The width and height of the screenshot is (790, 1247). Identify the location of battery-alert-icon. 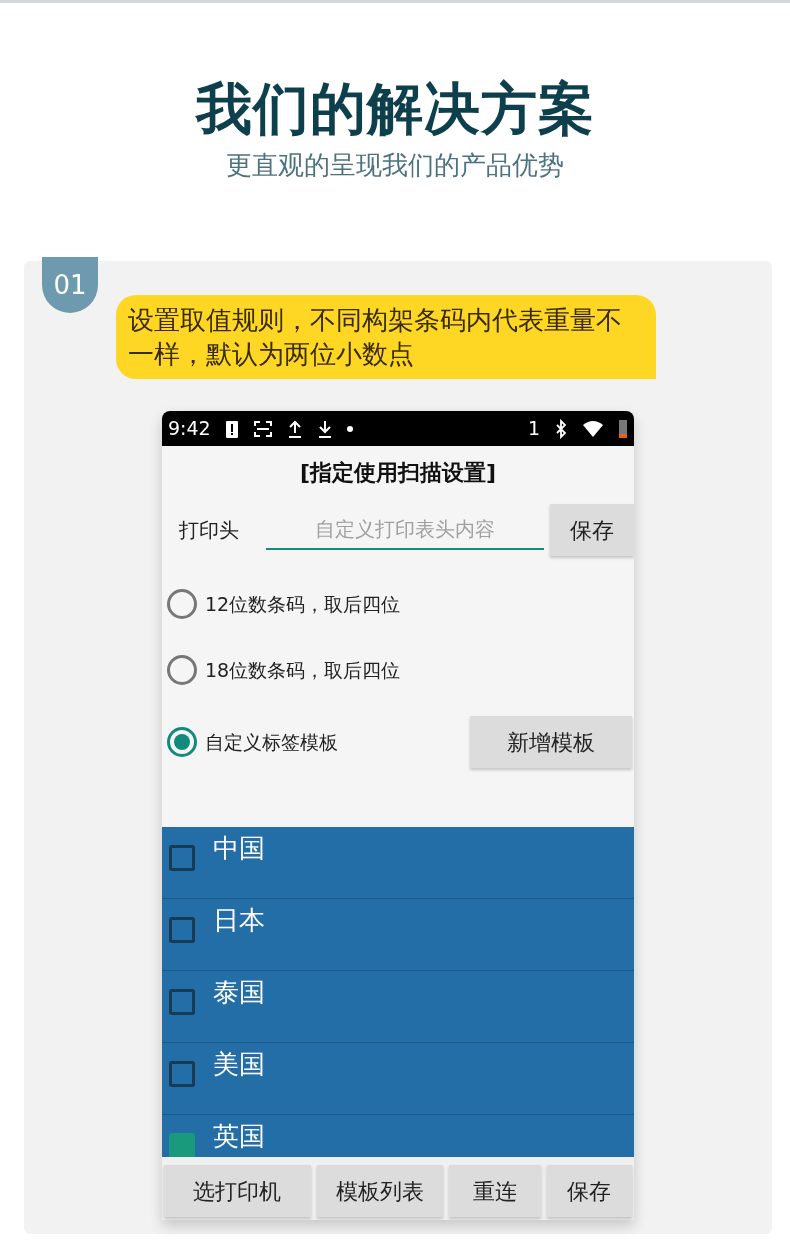
(231, 428).